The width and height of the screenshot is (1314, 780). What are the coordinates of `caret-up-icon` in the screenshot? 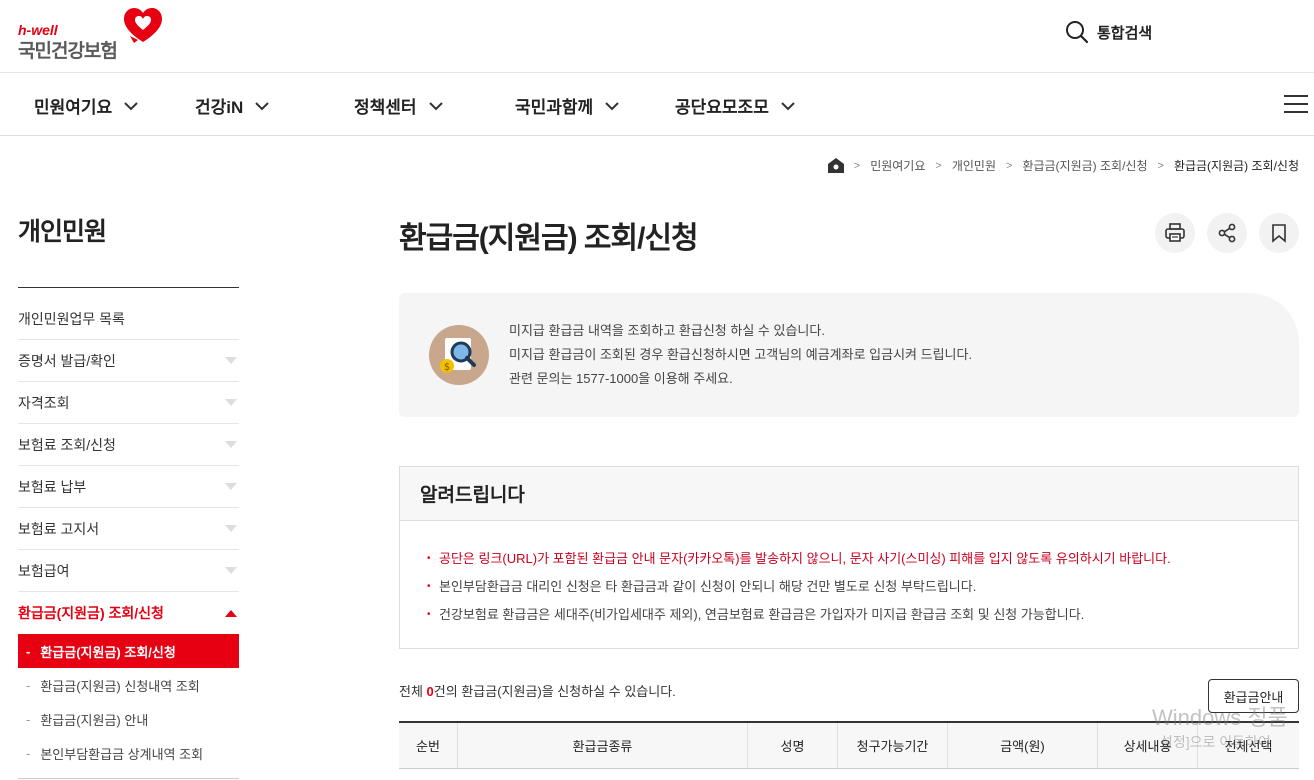 It's located at (231, 613).